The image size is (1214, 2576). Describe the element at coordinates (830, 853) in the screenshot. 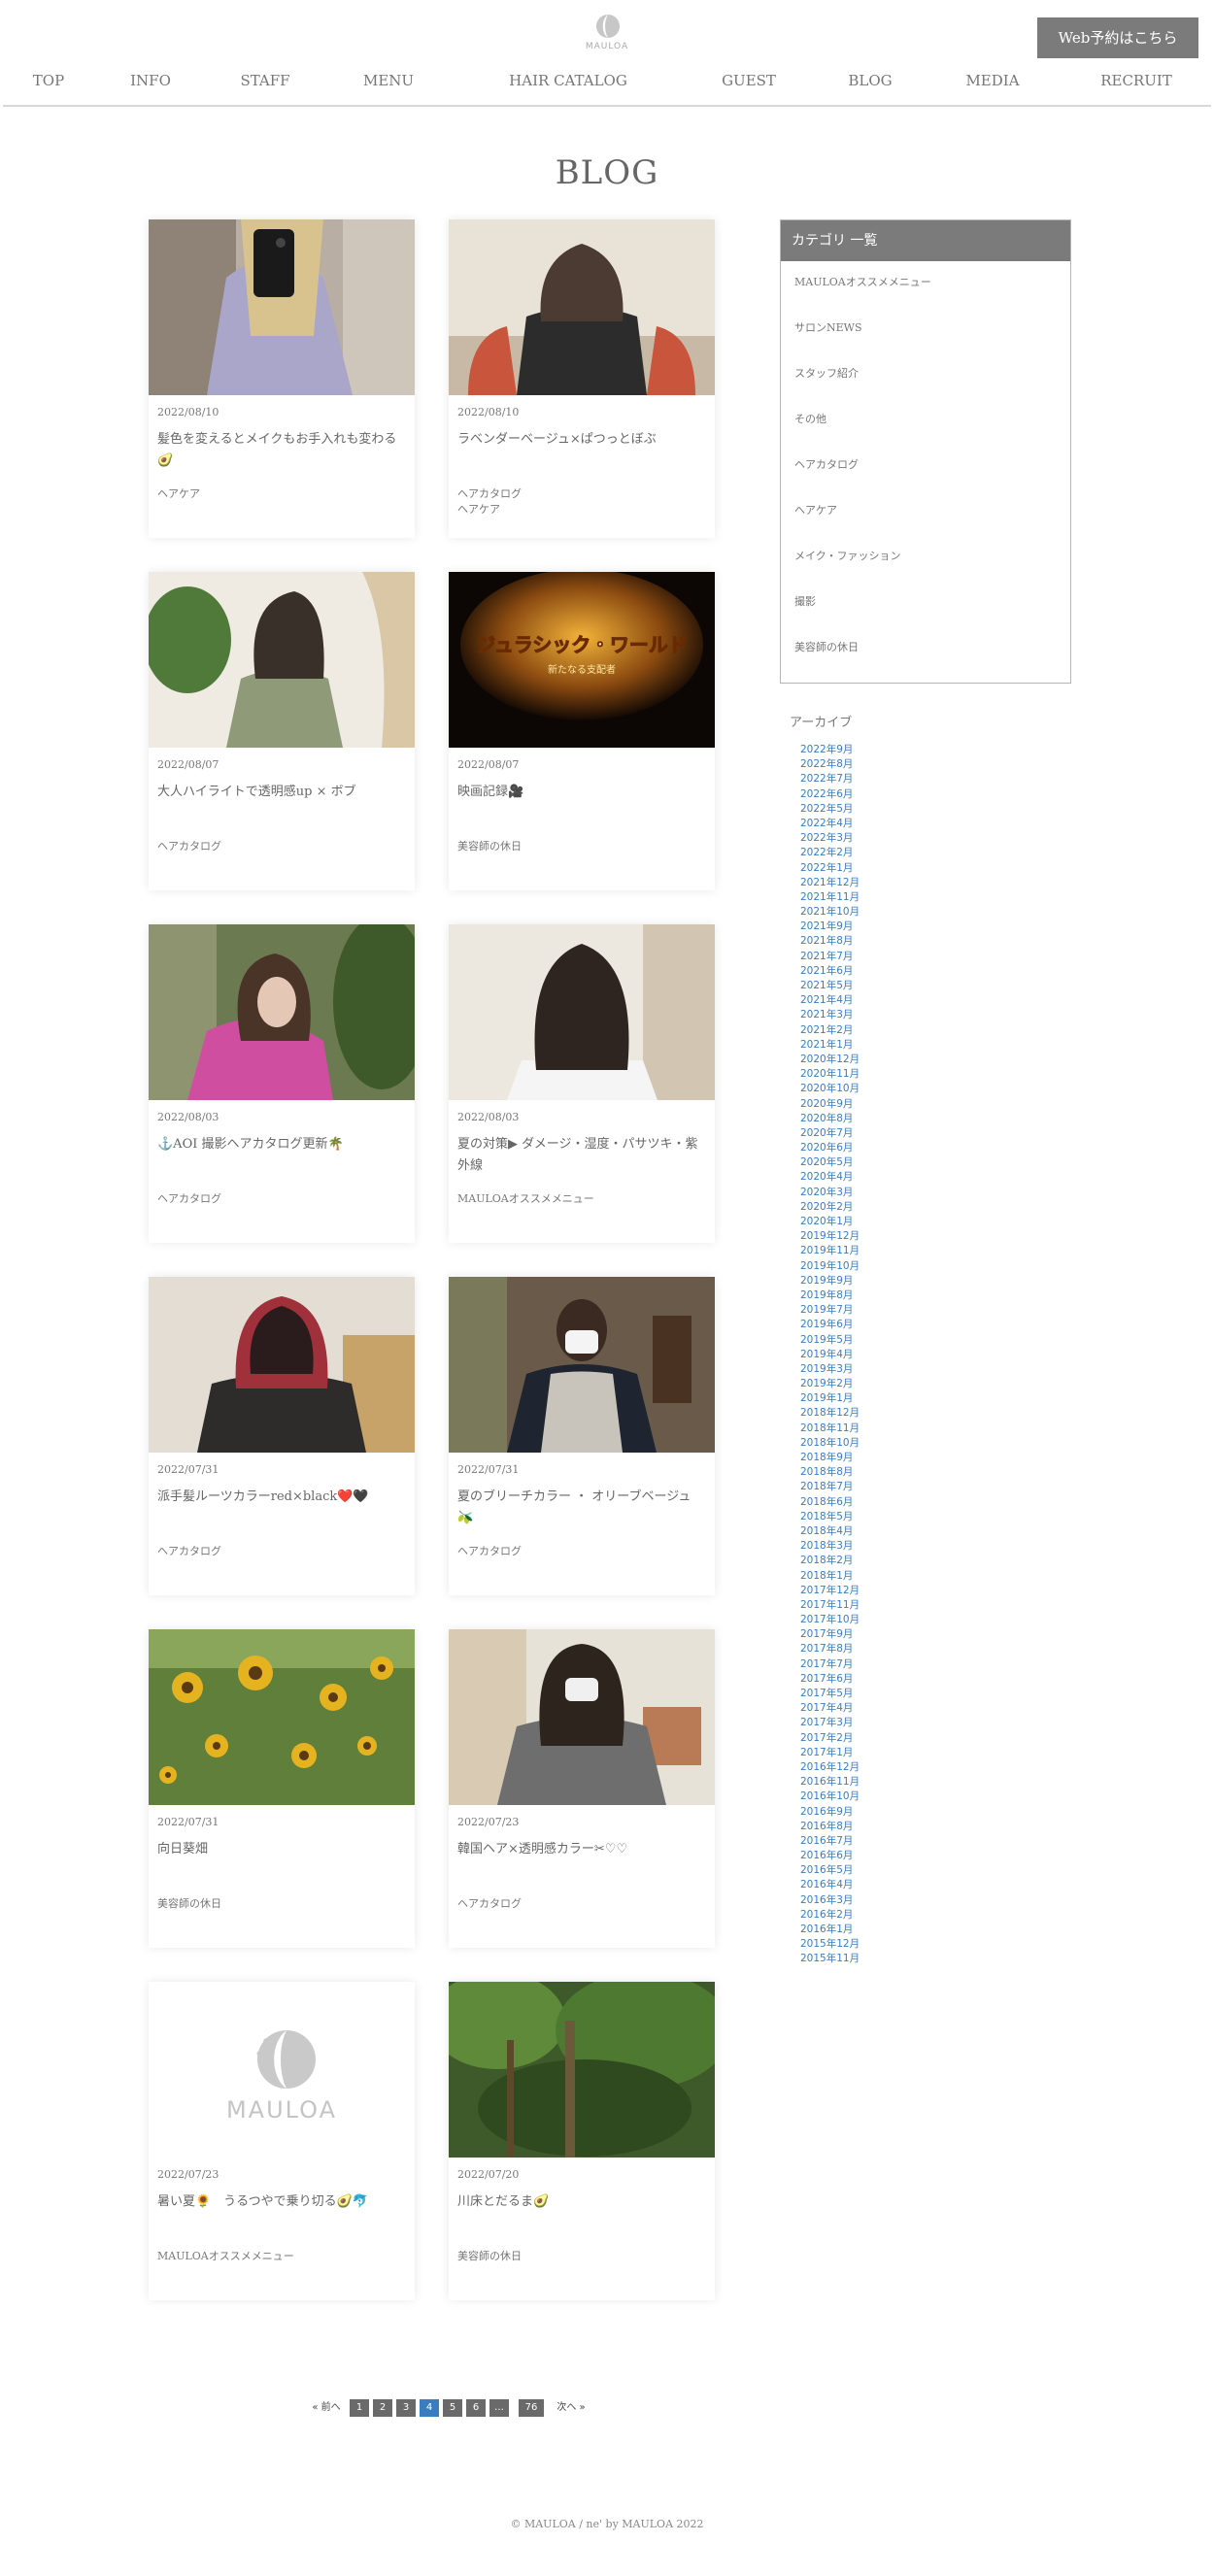

I see `archive-link: 2022年2月` at that location.